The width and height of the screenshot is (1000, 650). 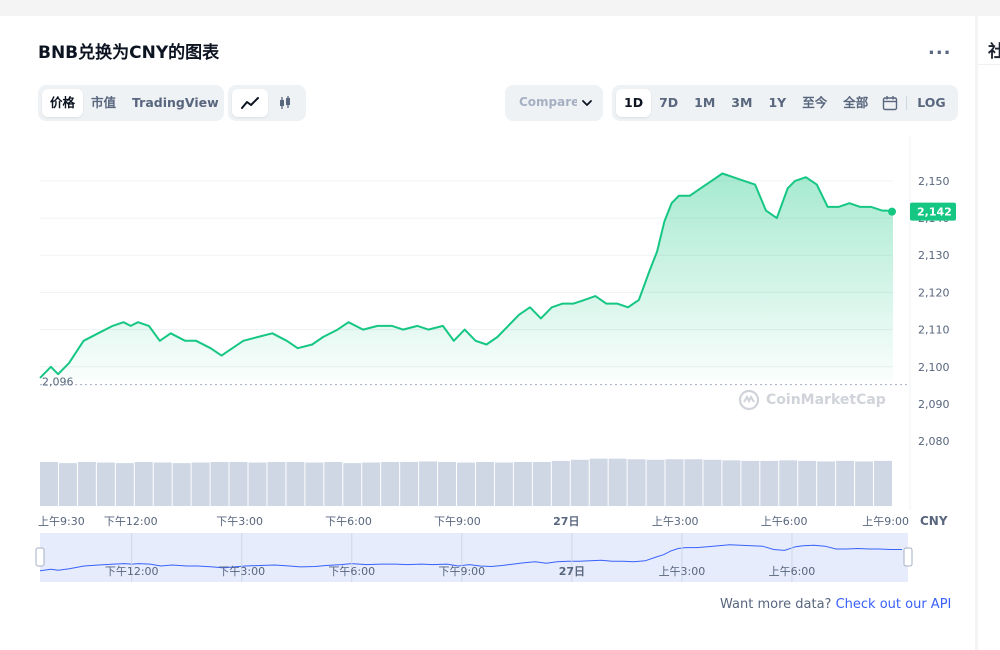 What do you see at coordinates (934, 292) in the screenshot?
I see `y-tick-label: 2,120` at bounding box center [934, 292].